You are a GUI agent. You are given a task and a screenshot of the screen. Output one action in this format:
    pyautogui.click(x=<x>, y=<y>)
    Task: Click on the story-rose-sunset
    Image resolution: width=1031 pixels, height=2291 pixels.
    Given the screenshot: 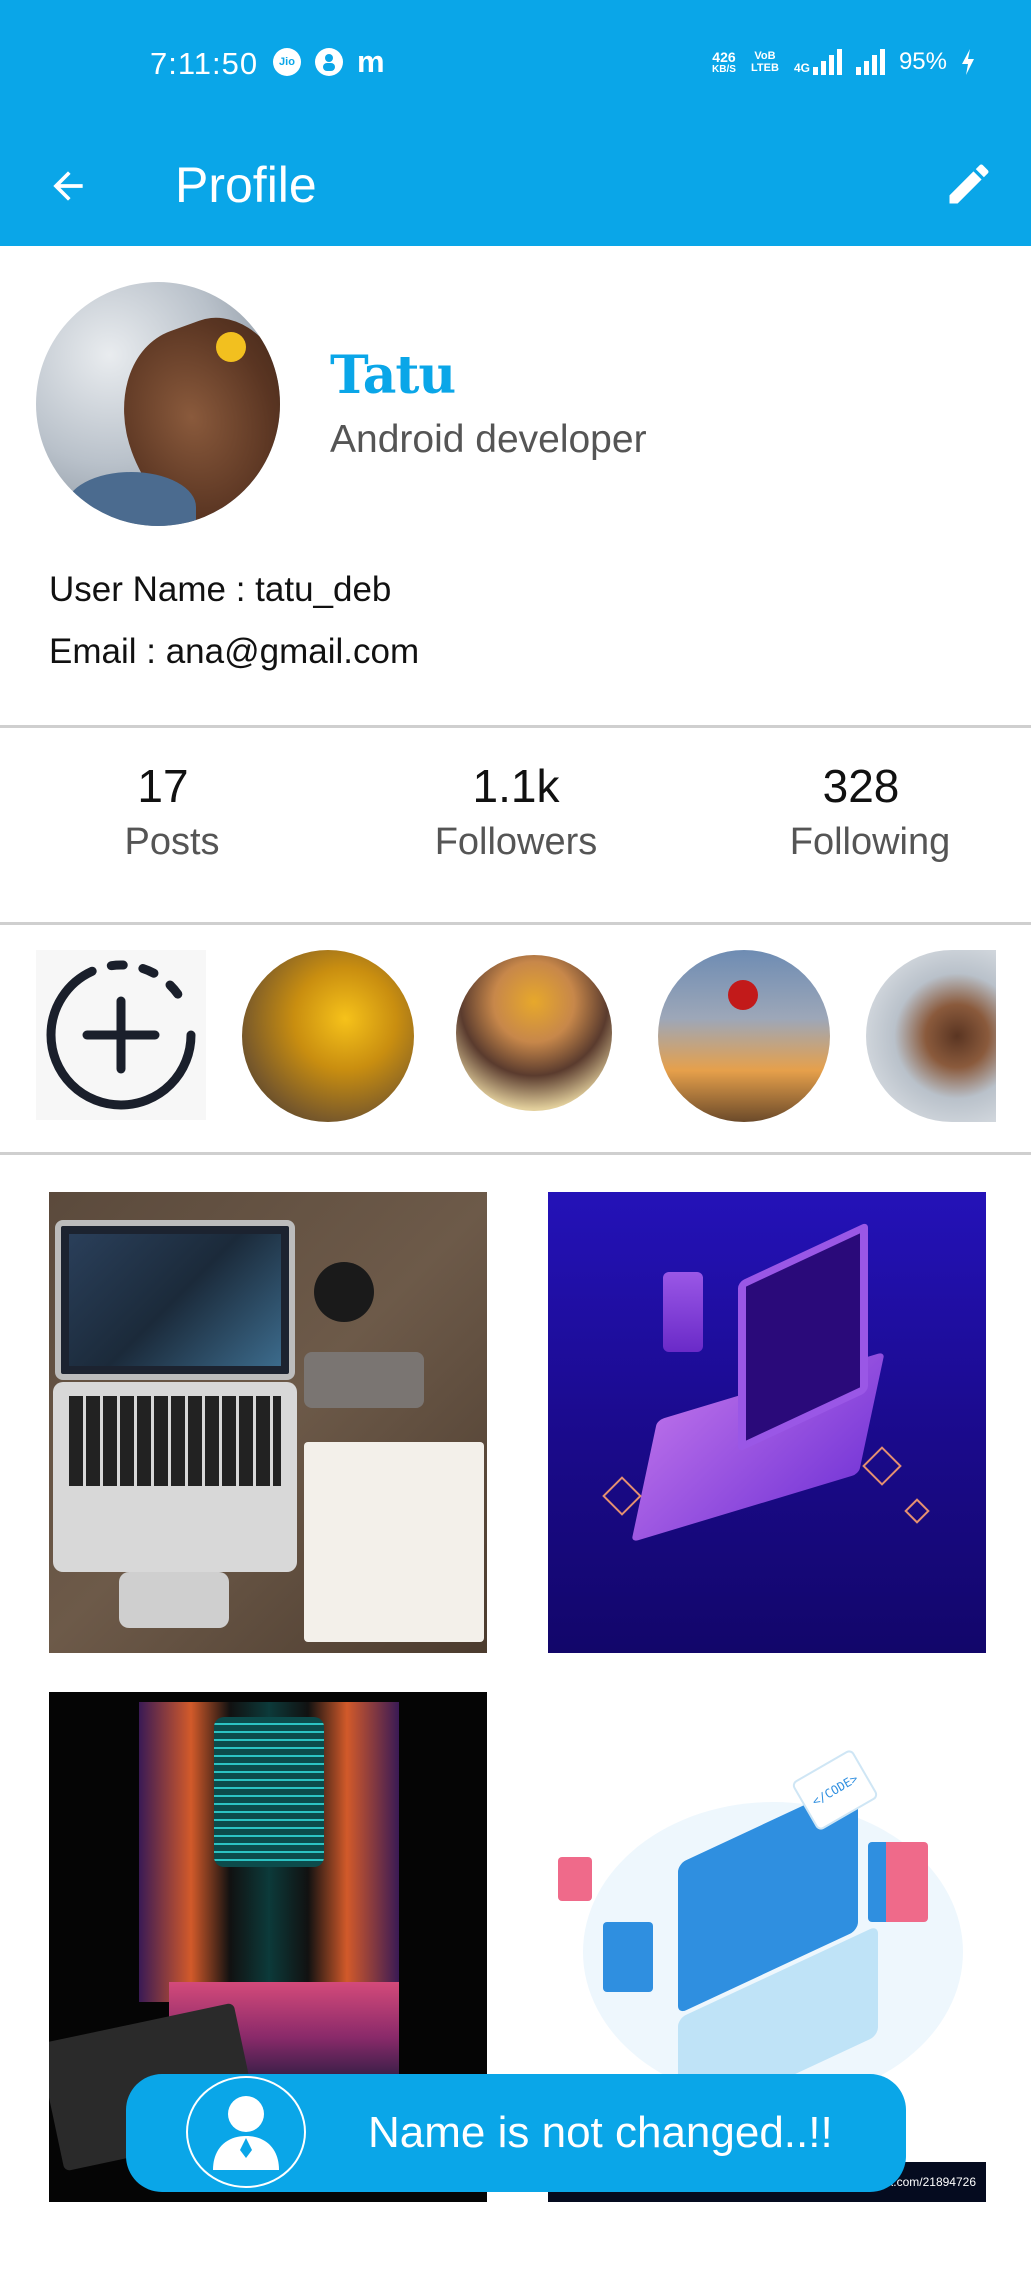 What is the action you would take?
    pyautogui.click(x=744, y=1036)
    